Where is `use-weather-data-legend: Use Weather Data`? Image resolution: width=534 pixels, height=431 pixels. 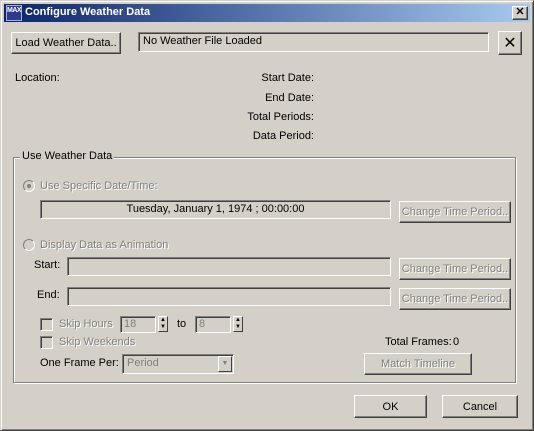 use-weather-data-legend: Use Weather Data is located at coordinates (67, 156).